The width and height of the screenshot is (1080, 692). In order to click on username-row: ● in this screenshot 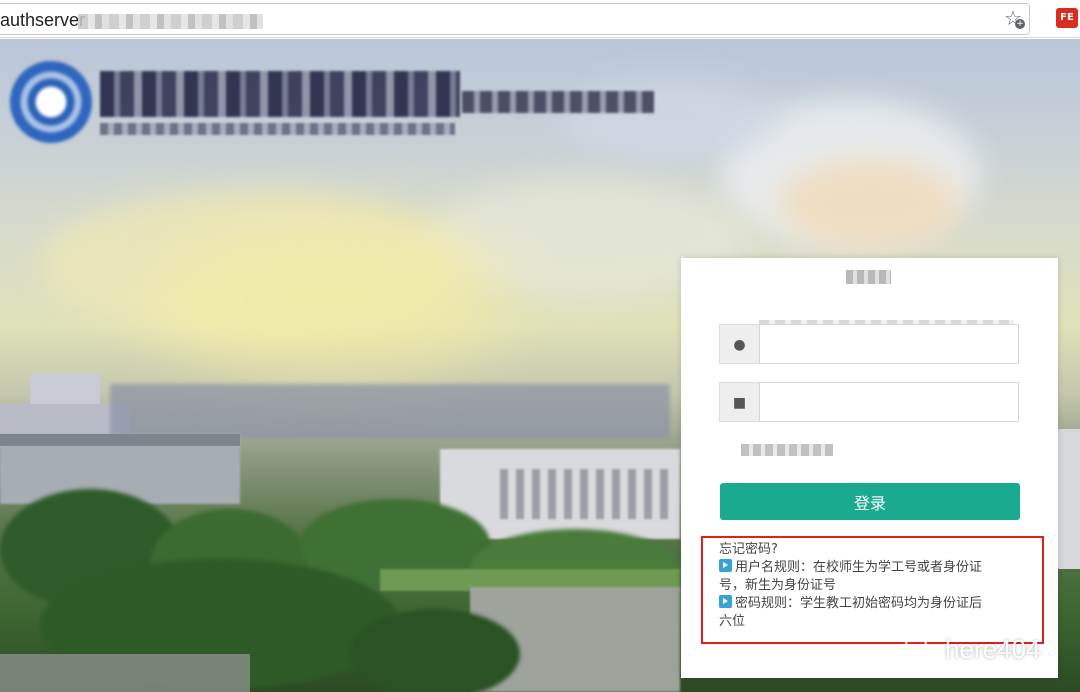, I will do `click(869, 342)`.